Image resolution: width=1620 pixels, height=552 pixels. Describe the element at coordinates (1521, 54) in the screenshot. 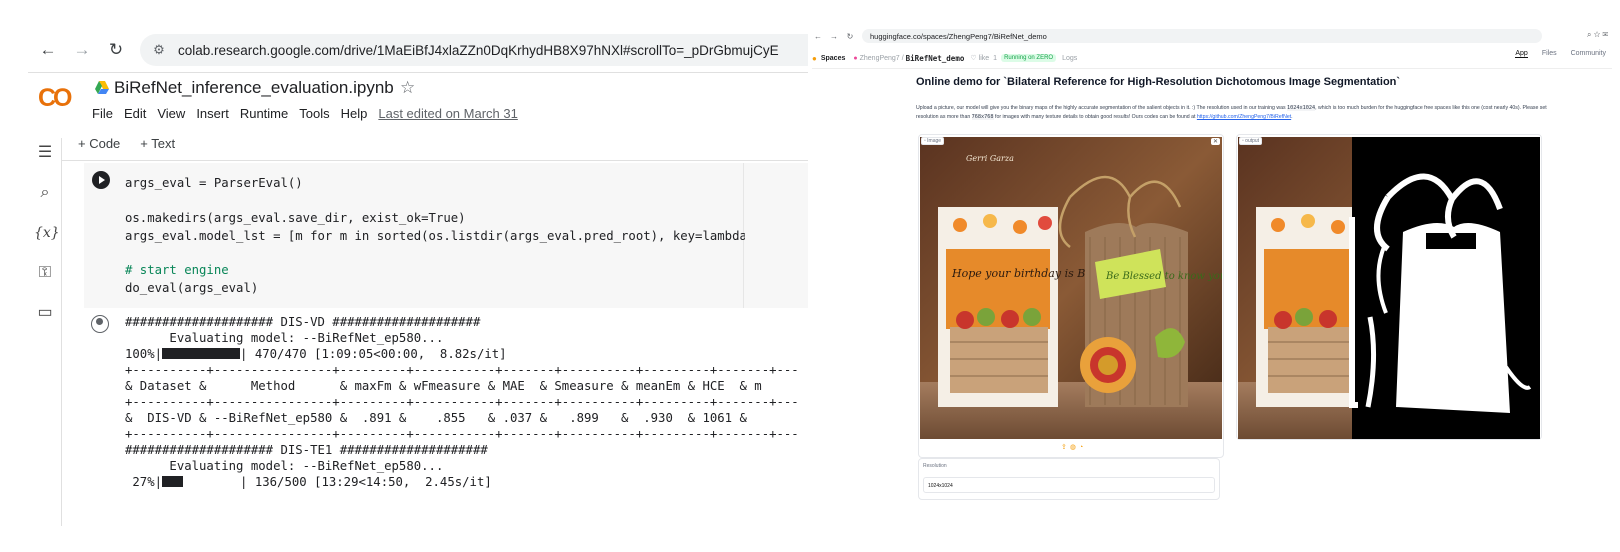

I see `tab-app: App` at that location.